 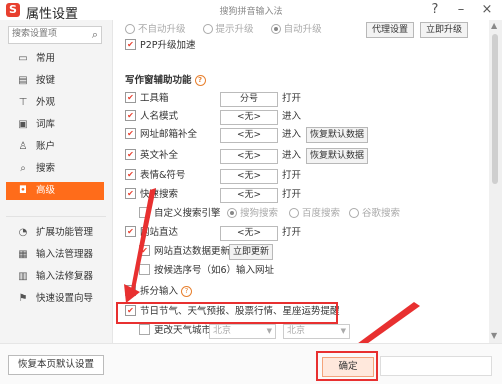 I want to click on sidebar-search-box: ⌕, so click(x=55, y=35).